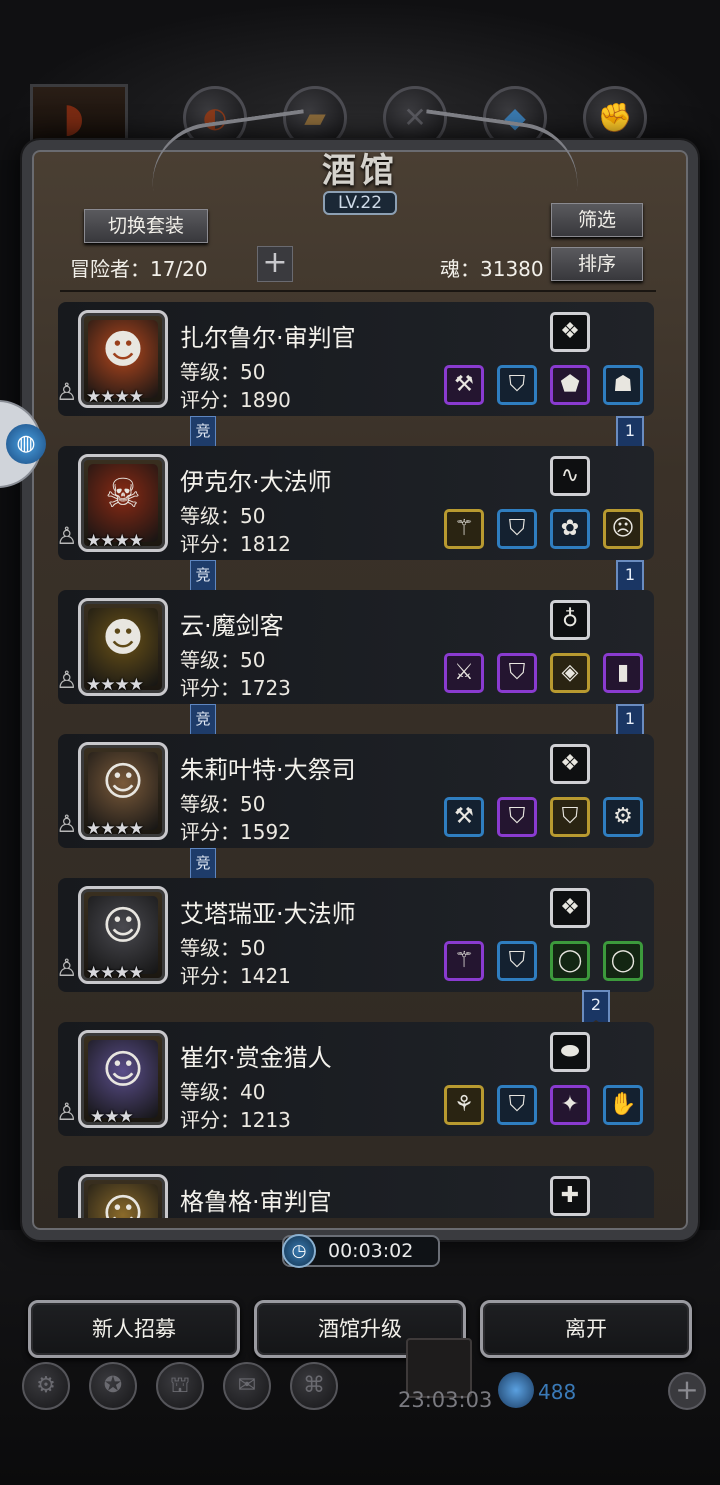  I want to click on gauntlet-tab-icon: ✊, so click(615, 117).